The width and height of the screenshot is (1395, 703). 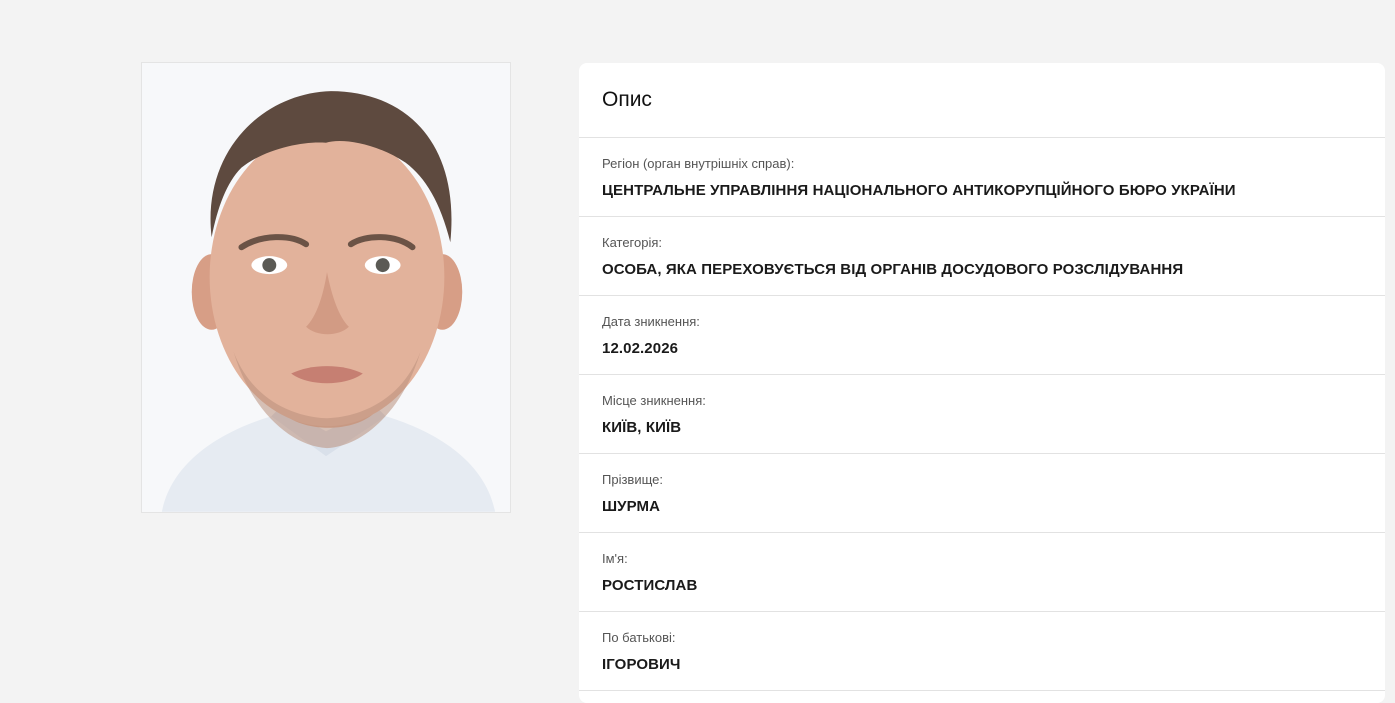 What do you see at coordinates (982, 493) in the screenshot?
I see `field-surname: Прізвище: ШУРМА` at bounding box center [982, 493].